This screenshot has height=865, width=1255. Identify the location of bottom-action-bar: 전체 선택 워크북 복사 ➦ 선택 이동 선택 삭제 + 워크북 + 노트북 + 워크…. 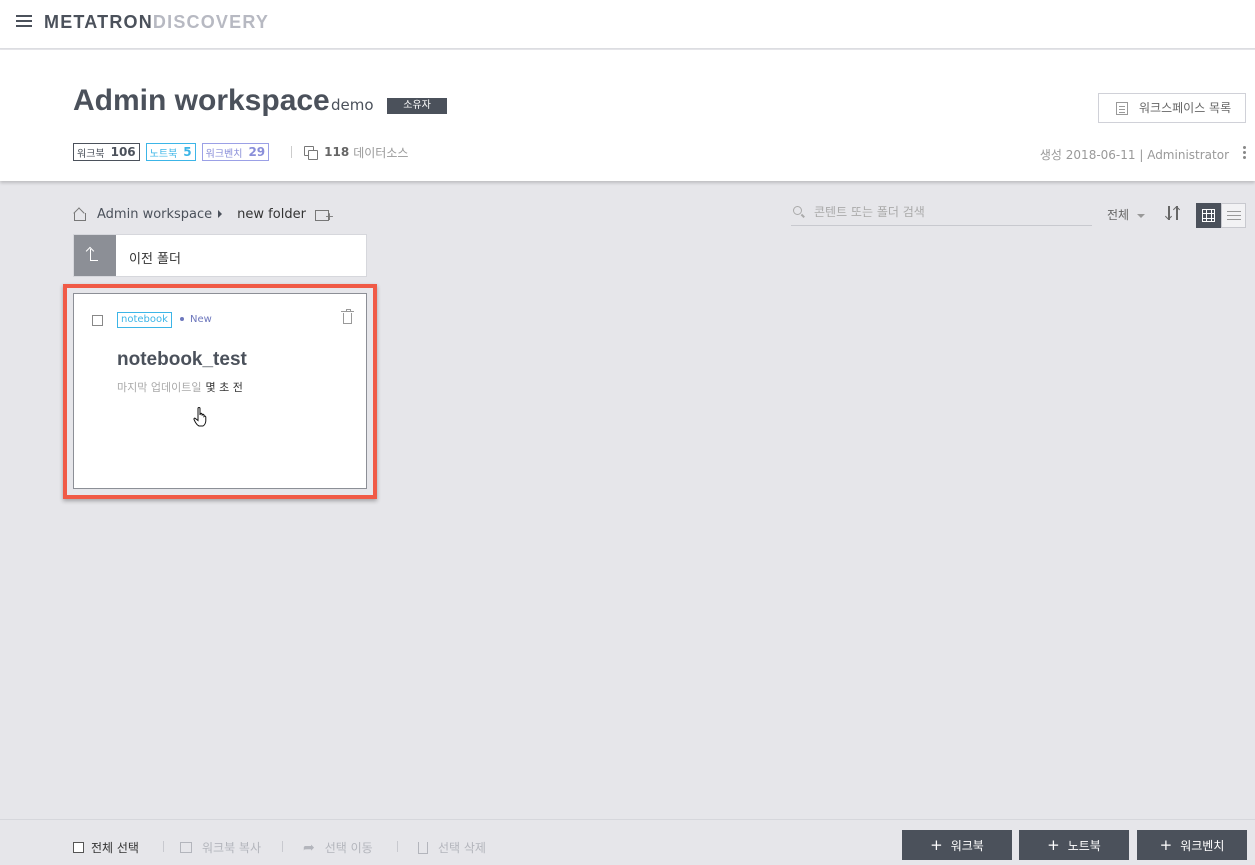
(627, 842).